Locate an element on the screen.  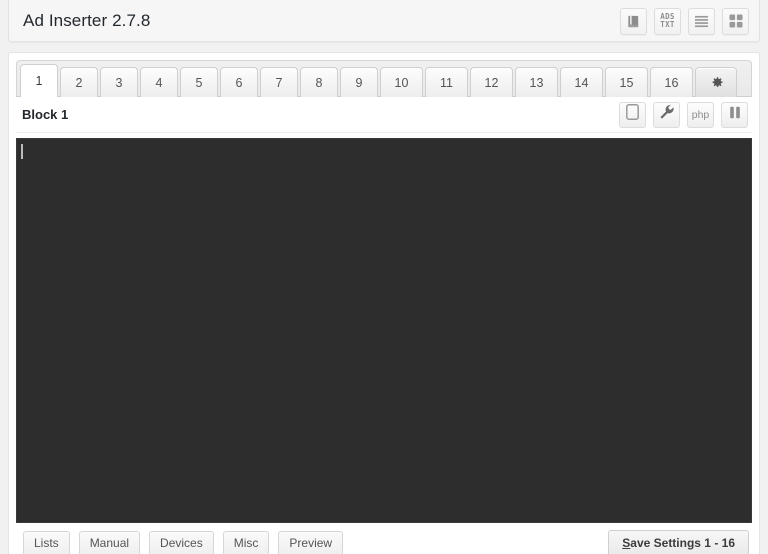
button-label: Misc is located at coordinates (246, 543).